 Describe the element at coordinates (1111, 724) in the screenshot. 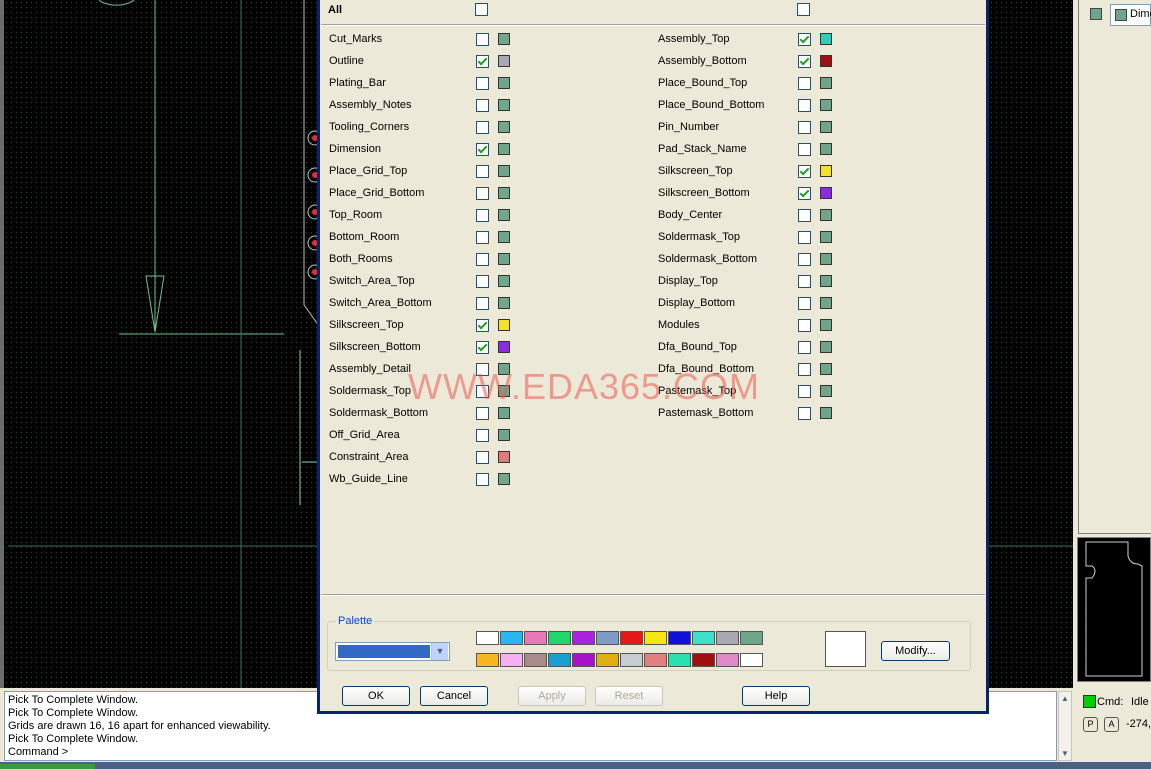

I see `a-button: A` at that location.